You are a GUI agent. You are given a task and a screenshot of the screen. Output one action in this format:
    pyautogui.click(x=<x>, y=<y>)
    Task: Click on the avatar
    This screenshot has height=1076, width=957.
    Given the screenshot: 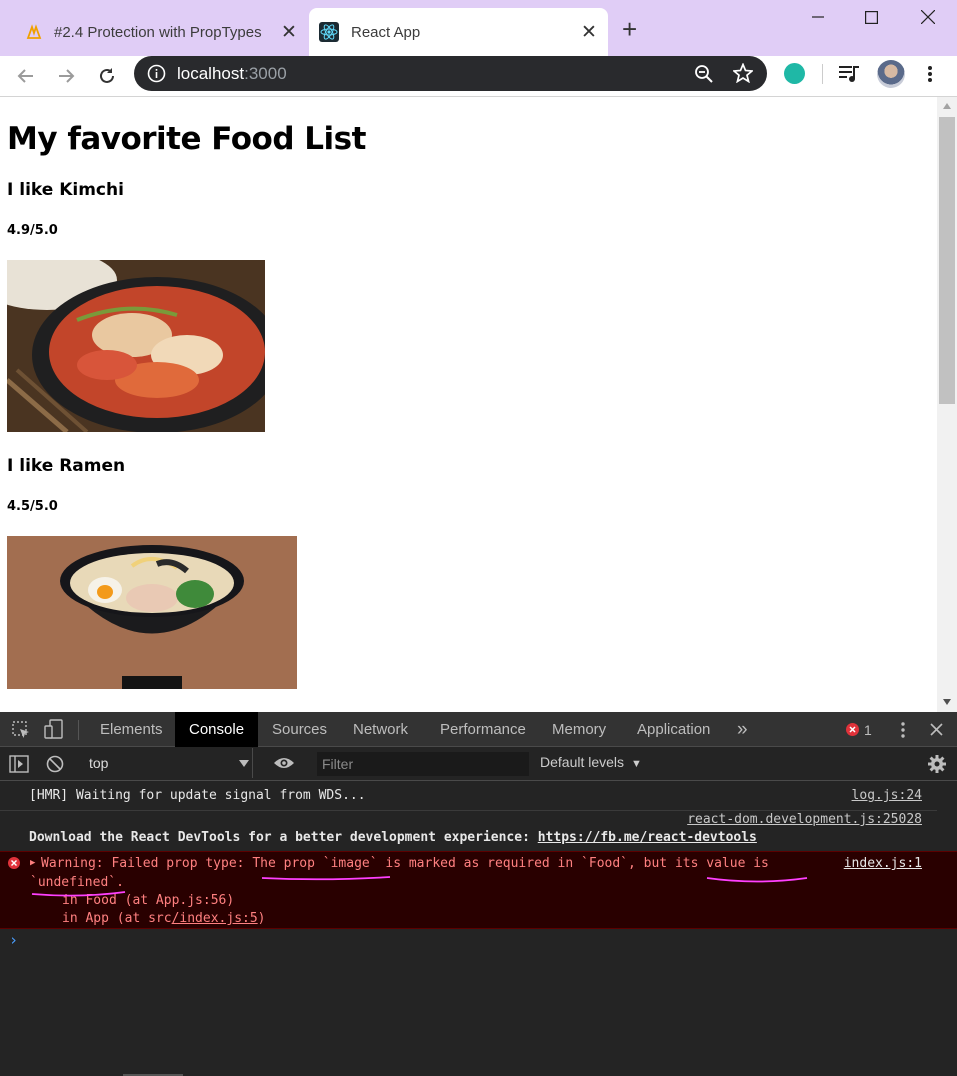 What is the action you would take?
    pyautogui.click(x=891, y=74)
    